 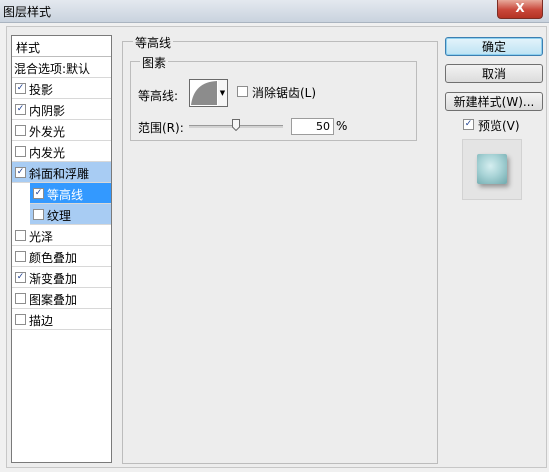 What do you see at coordinates (53, 300) in the screenshot?
I see `sidebar-item-label: 图案叠加` at bounding box center [53, 300].